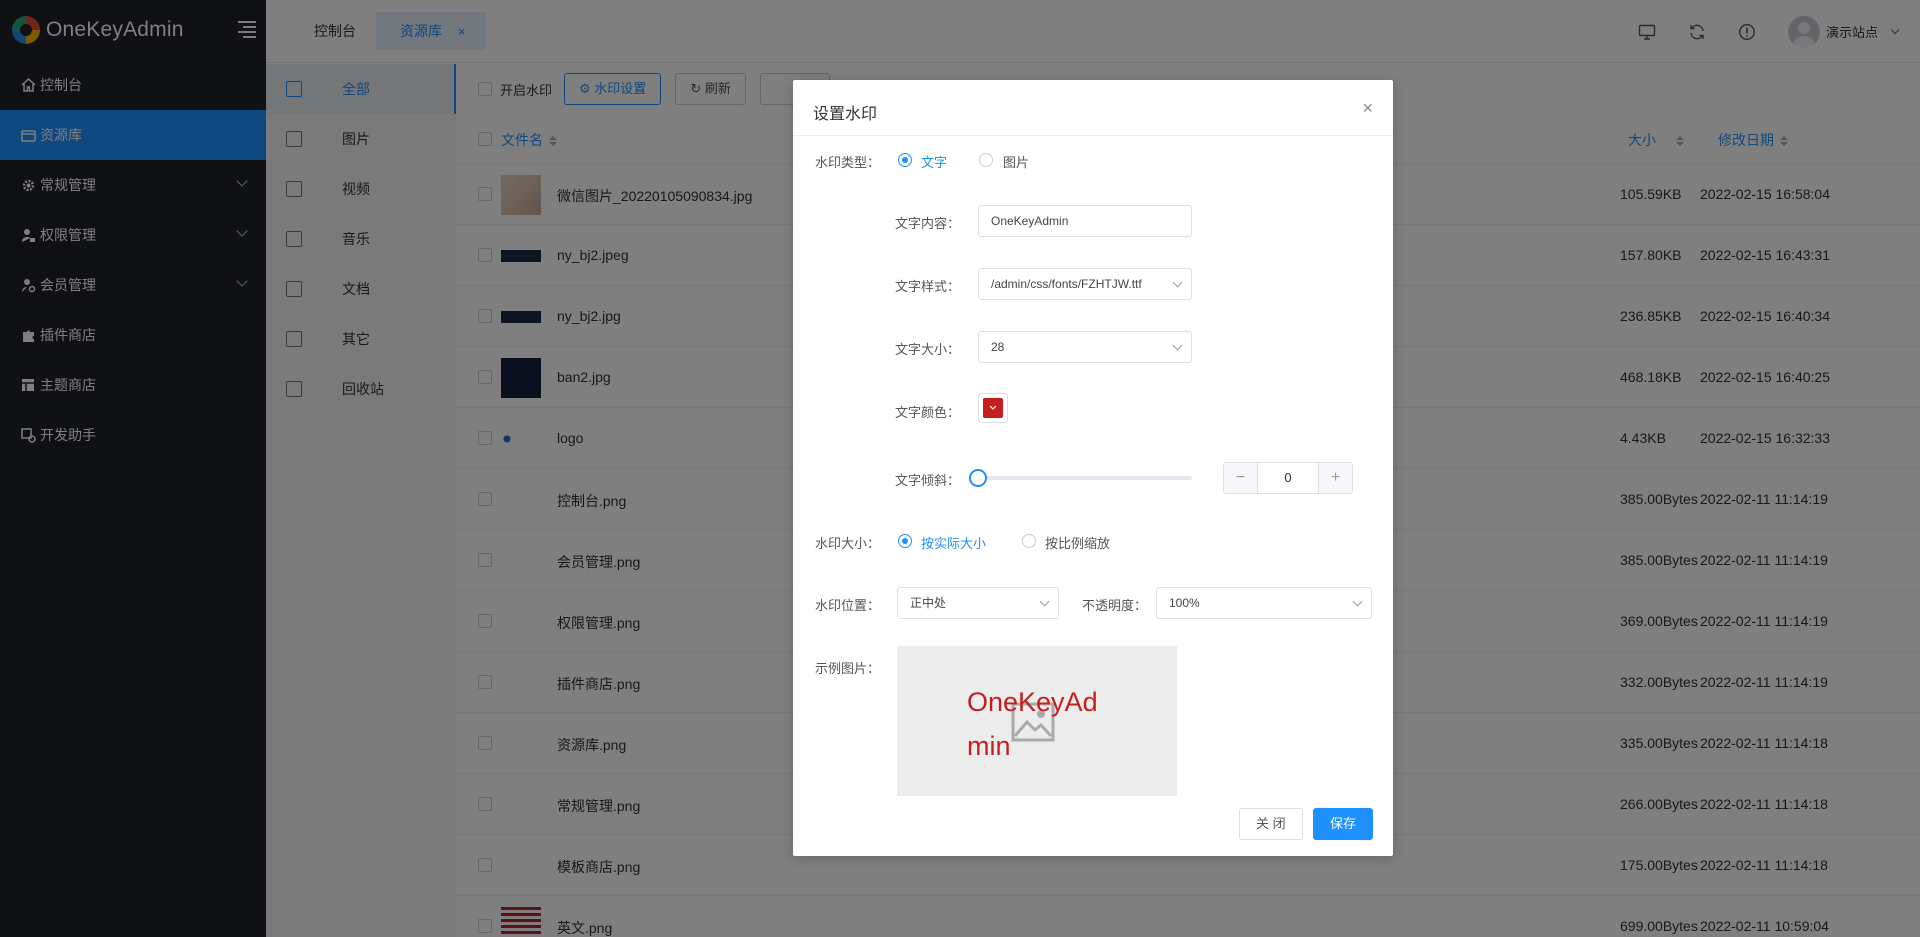  I want to click on size-scale-radio, so click(1029, 541).